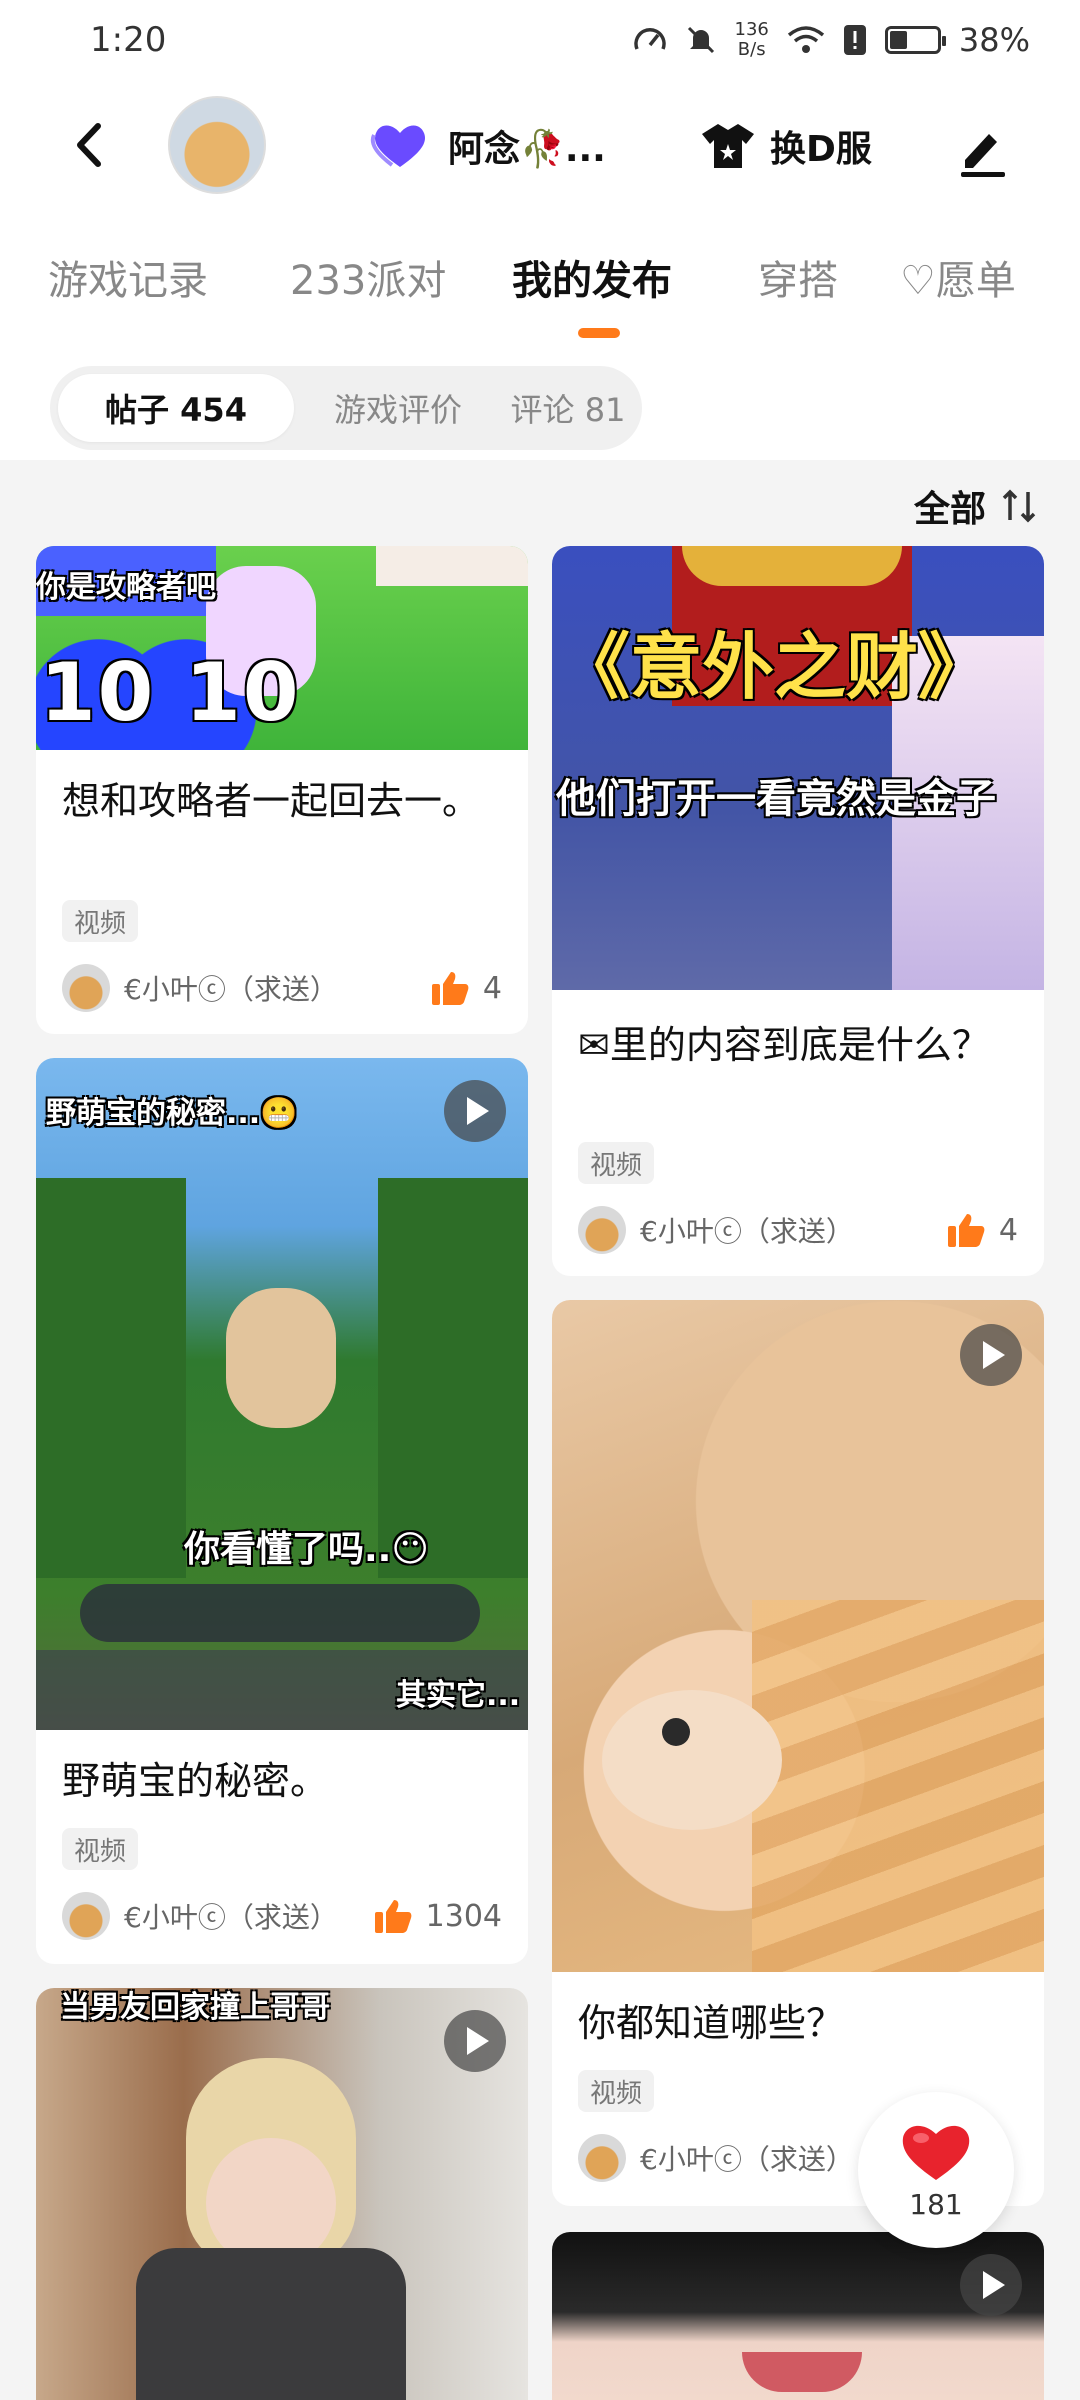  What do you see at coordinates (728, 146) in the screenshot?
I see `shirt-icon` at bounding box center [728, 146].